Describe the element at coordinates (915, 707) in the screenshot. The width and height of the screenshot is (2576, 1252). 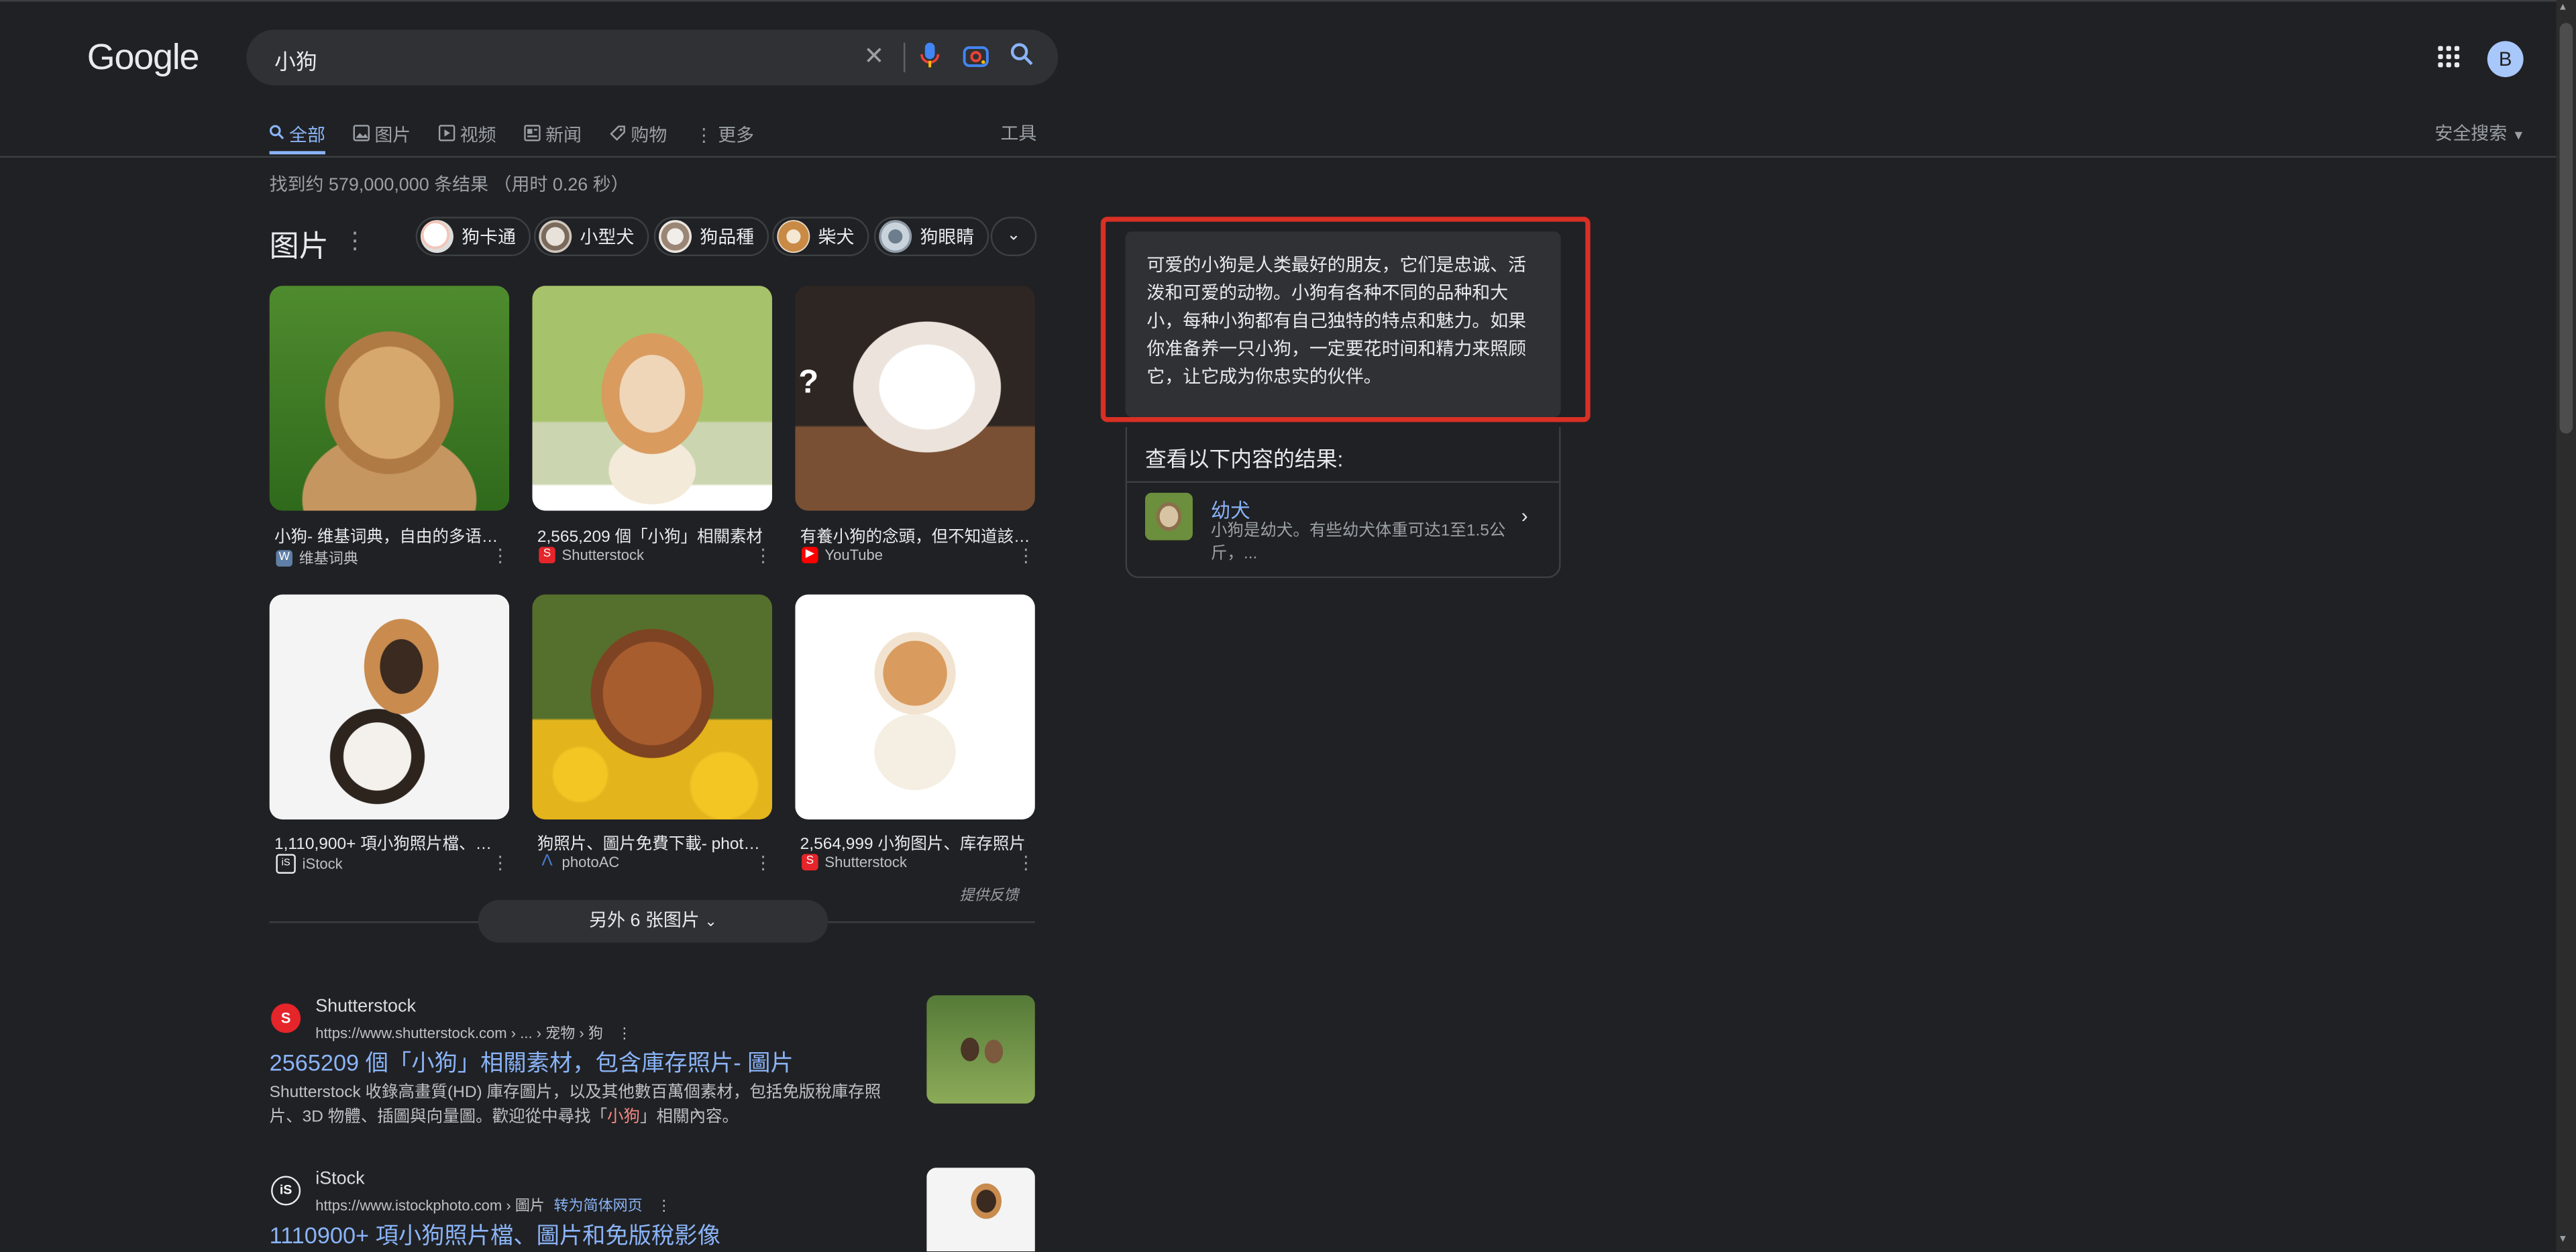
I see `image-card-corgi-white` at that location.